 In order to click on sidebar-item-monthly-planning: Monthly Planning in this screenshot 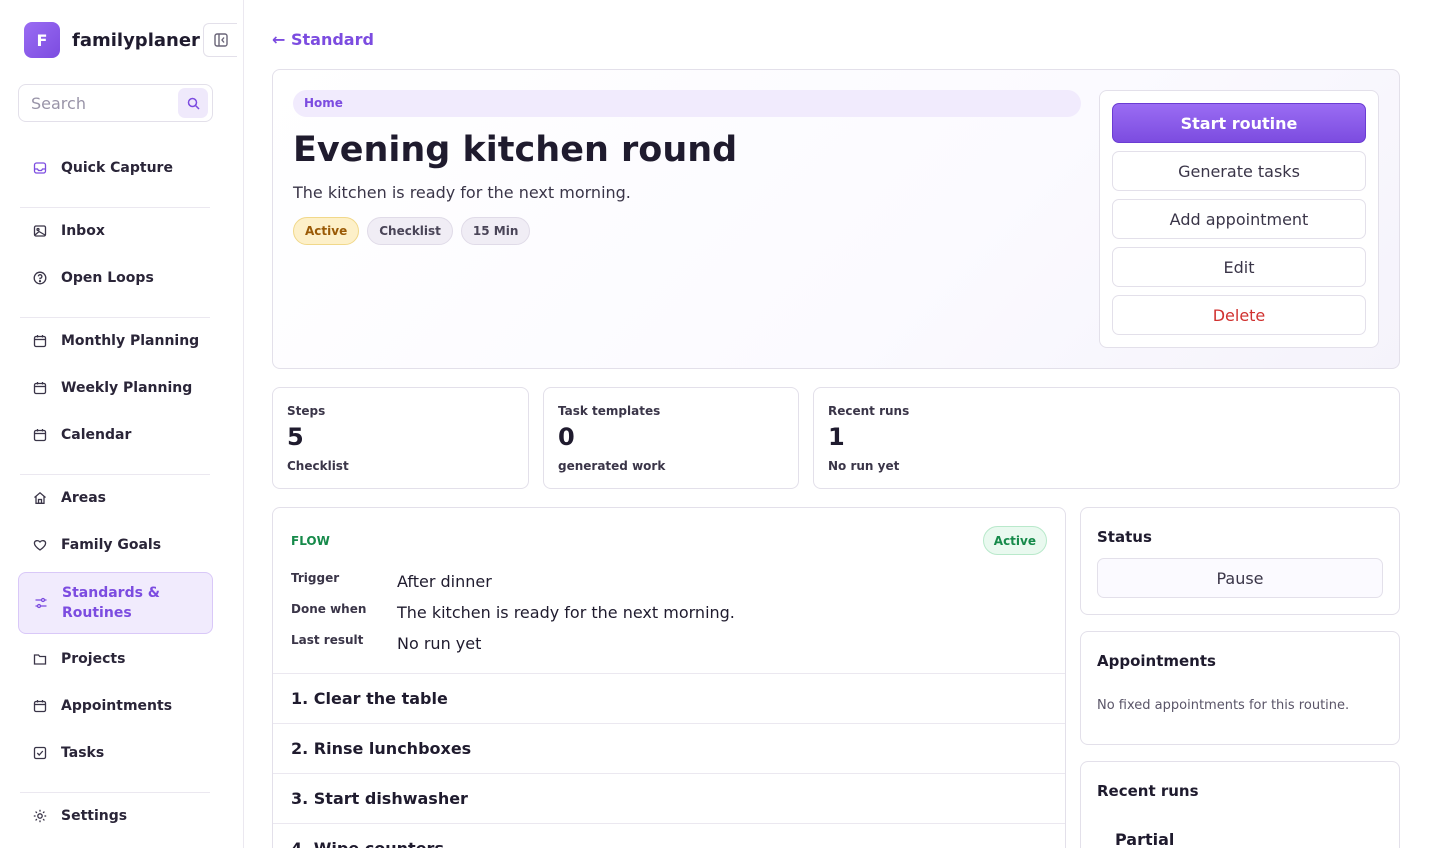, I will do `click(115, 341)`.